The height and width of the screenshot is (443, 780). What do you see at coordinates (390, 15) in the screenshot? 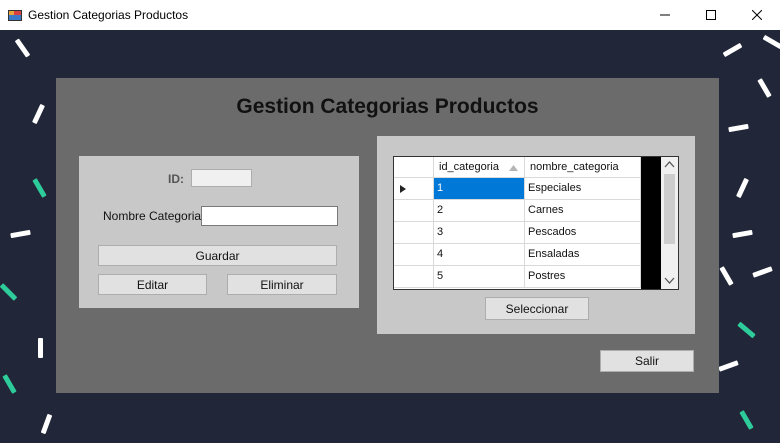
I see `title-bar: Gestion Categorias Productos` at bounding box center [390, 15].